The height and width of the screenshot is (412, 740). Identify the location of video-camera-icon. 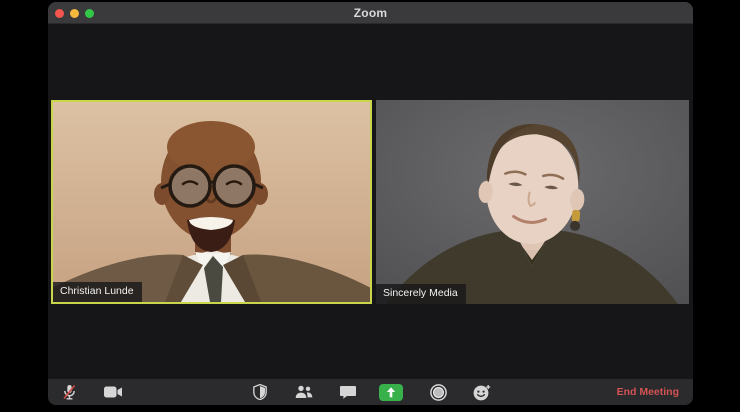
(113, 392).